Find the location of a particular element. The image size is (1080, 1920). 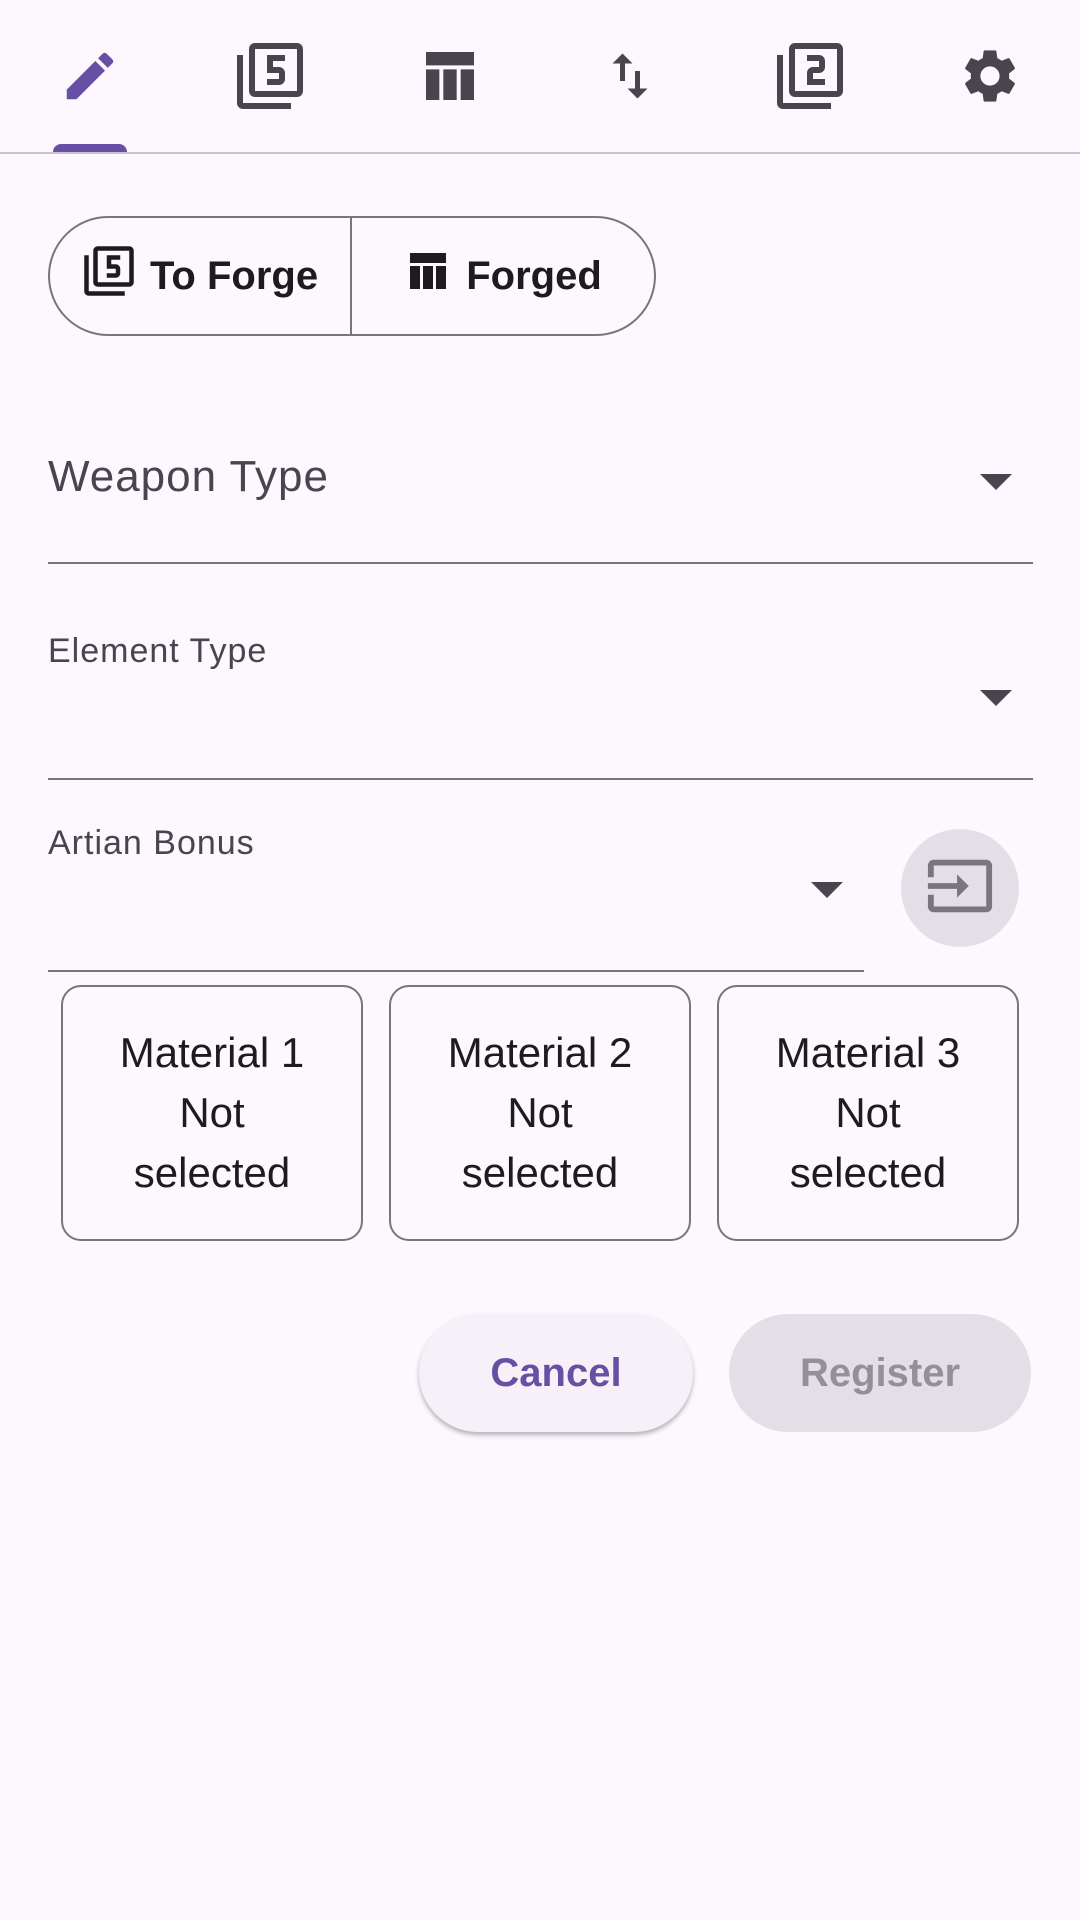

input-icon is located at coordinates (960, 888).